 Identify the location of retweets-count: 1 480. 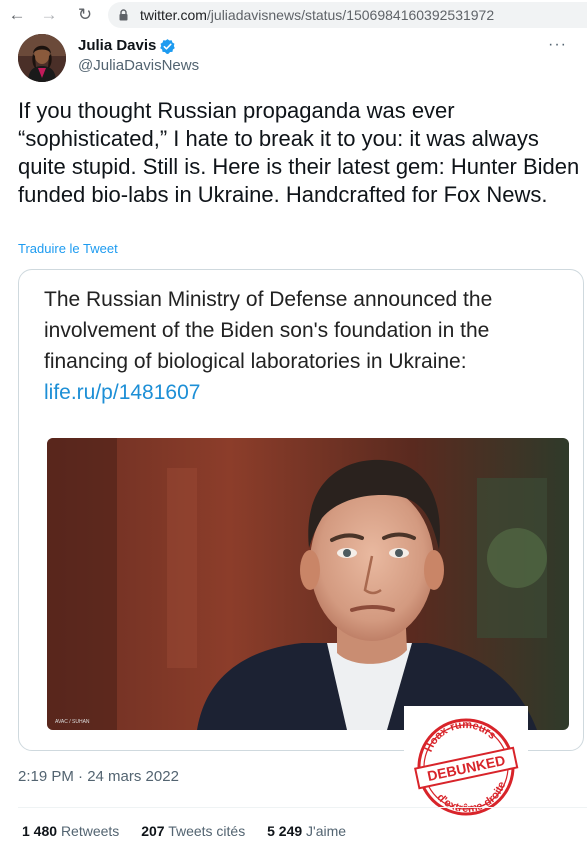
(40, 831).